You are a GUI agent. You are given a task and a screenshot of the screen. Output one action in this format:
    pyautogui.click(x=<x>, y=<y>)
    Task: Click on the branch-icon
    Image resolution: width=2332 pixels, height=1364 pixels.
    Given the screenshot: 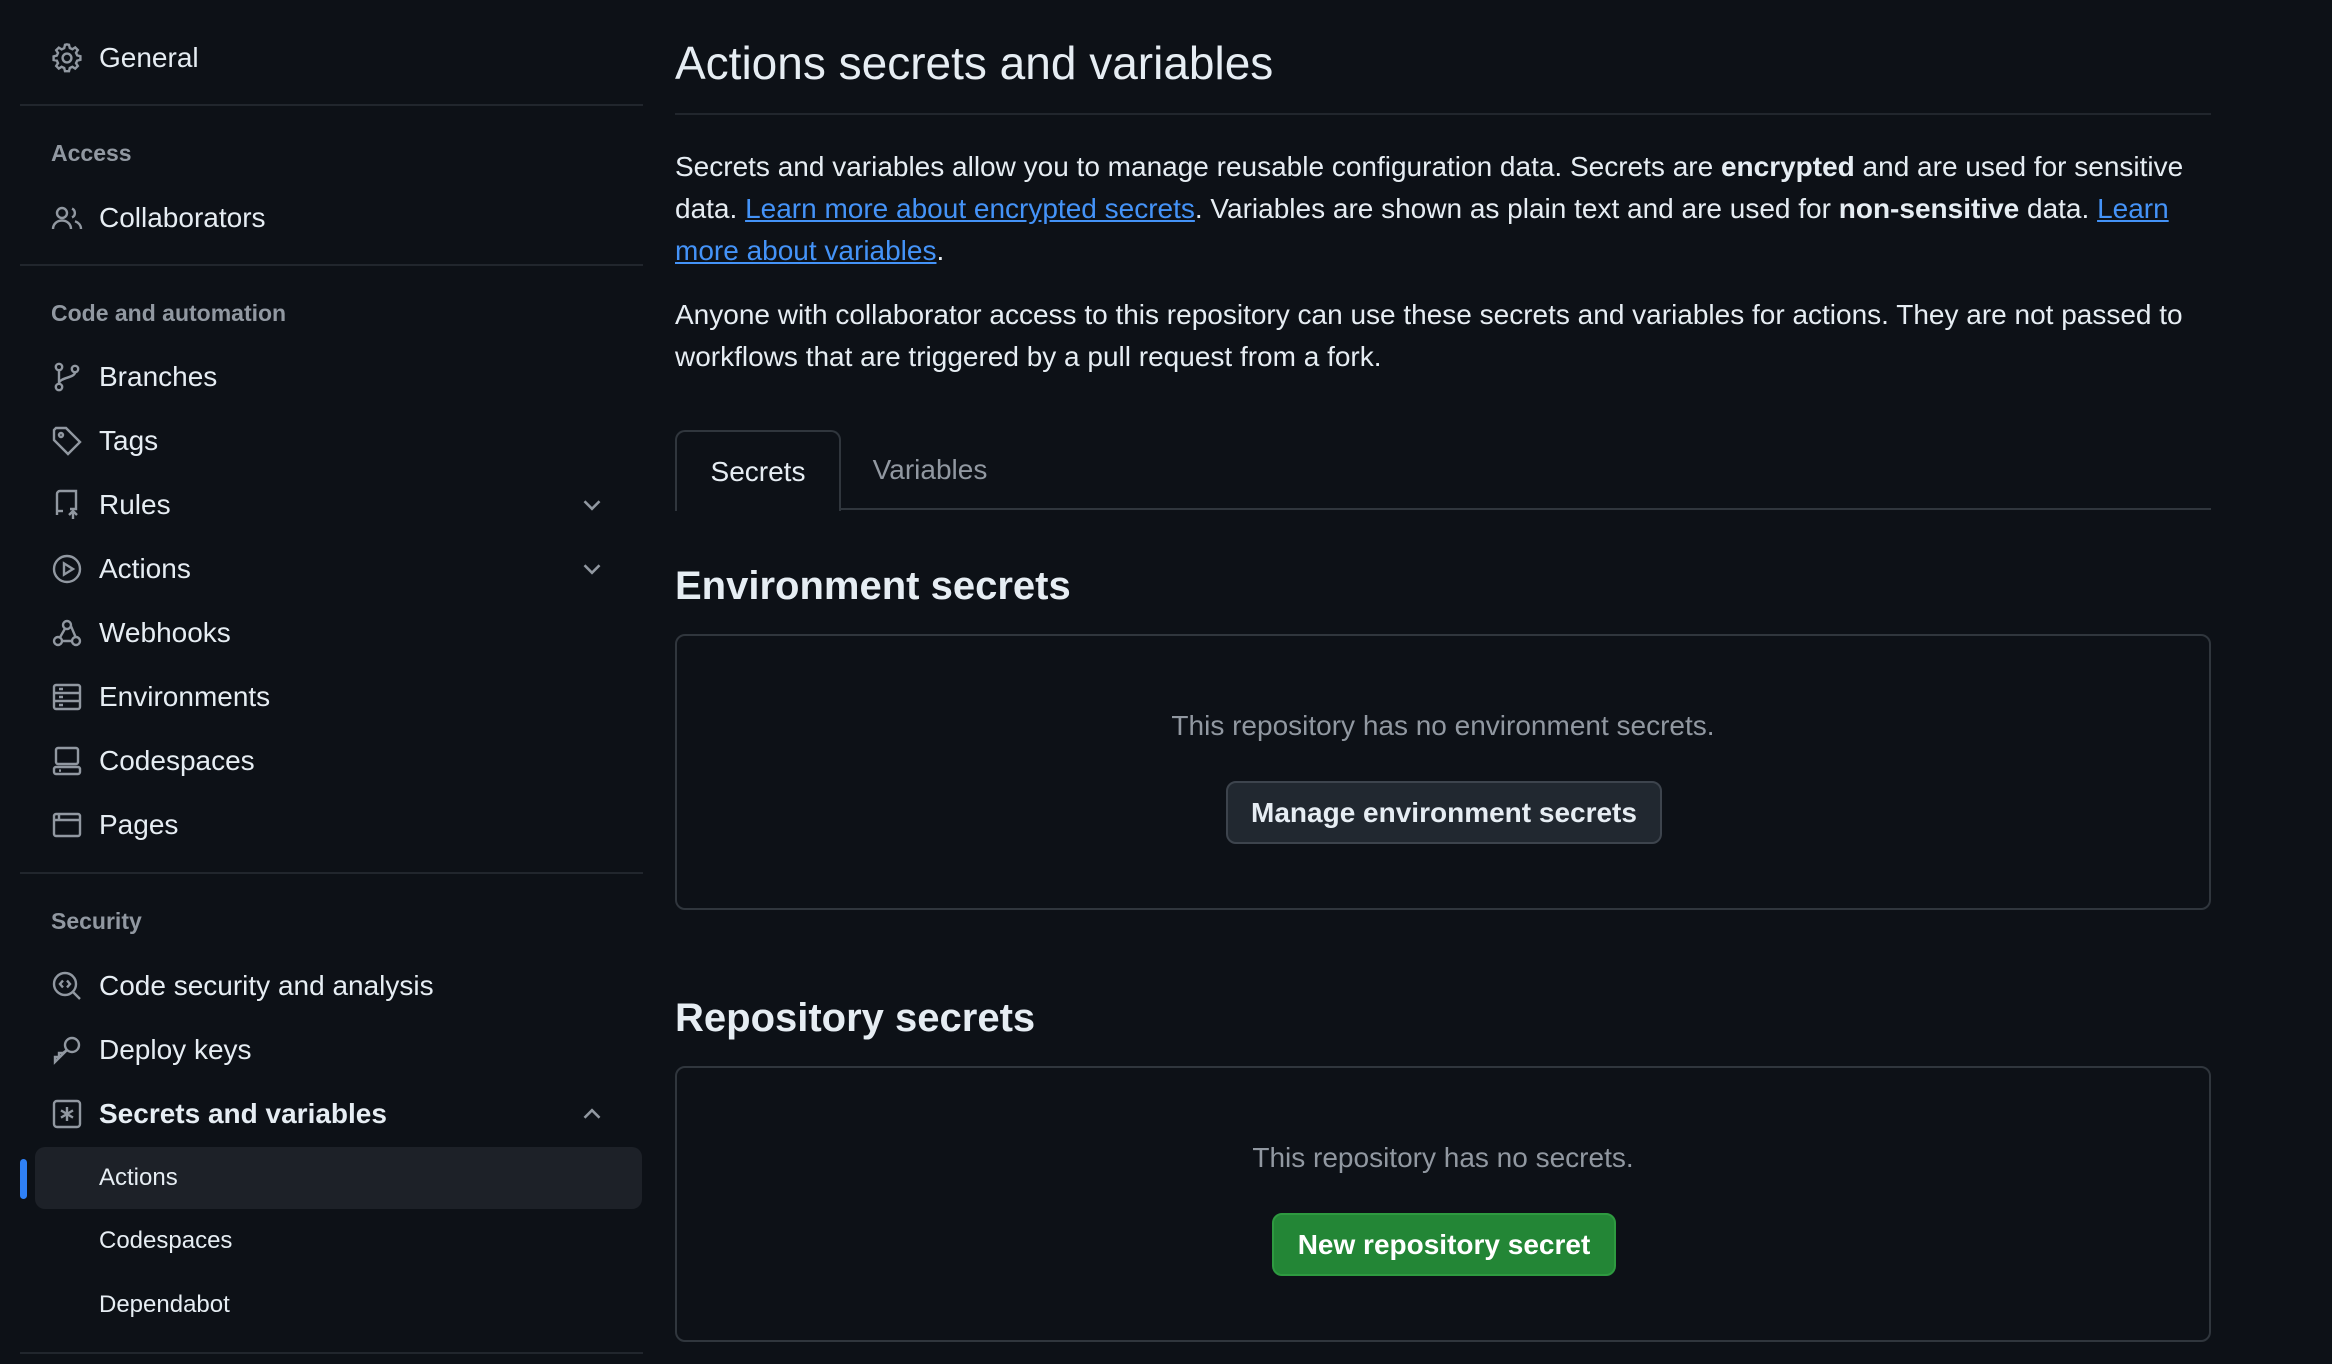 What is the action you would take?
    pyautogui.click(x=67, y=377)
    